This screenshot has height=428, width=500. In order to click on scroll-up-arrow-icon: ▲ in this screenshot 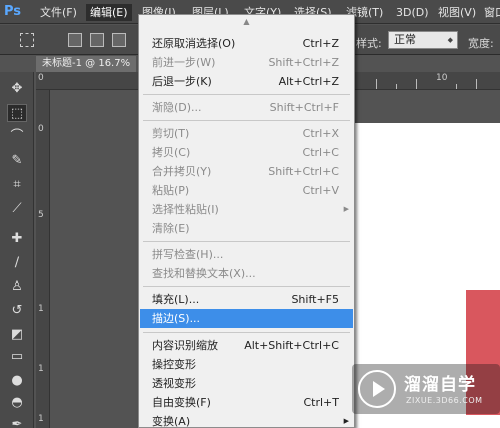, I will do `click(246, 22)`.